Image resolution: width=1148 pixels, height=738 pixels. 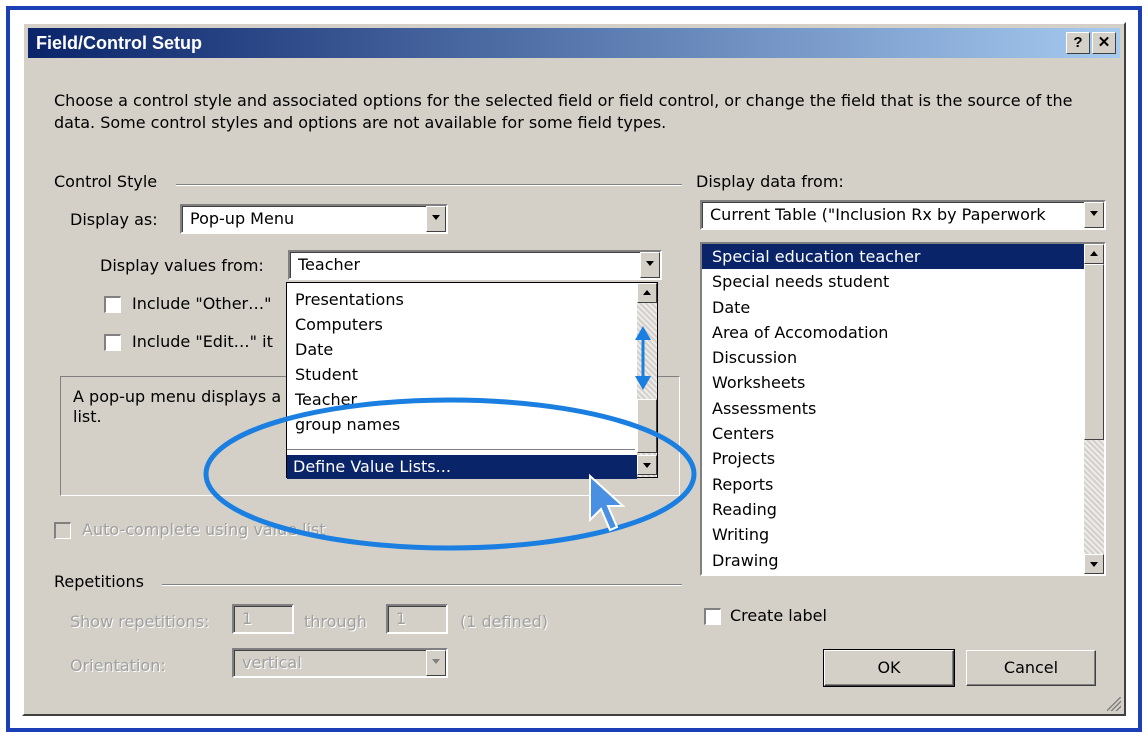 What do you see at coordinates (450, 474) in the screenshot?
I see `highlight-ellipse` at bounding box center [450, 474].